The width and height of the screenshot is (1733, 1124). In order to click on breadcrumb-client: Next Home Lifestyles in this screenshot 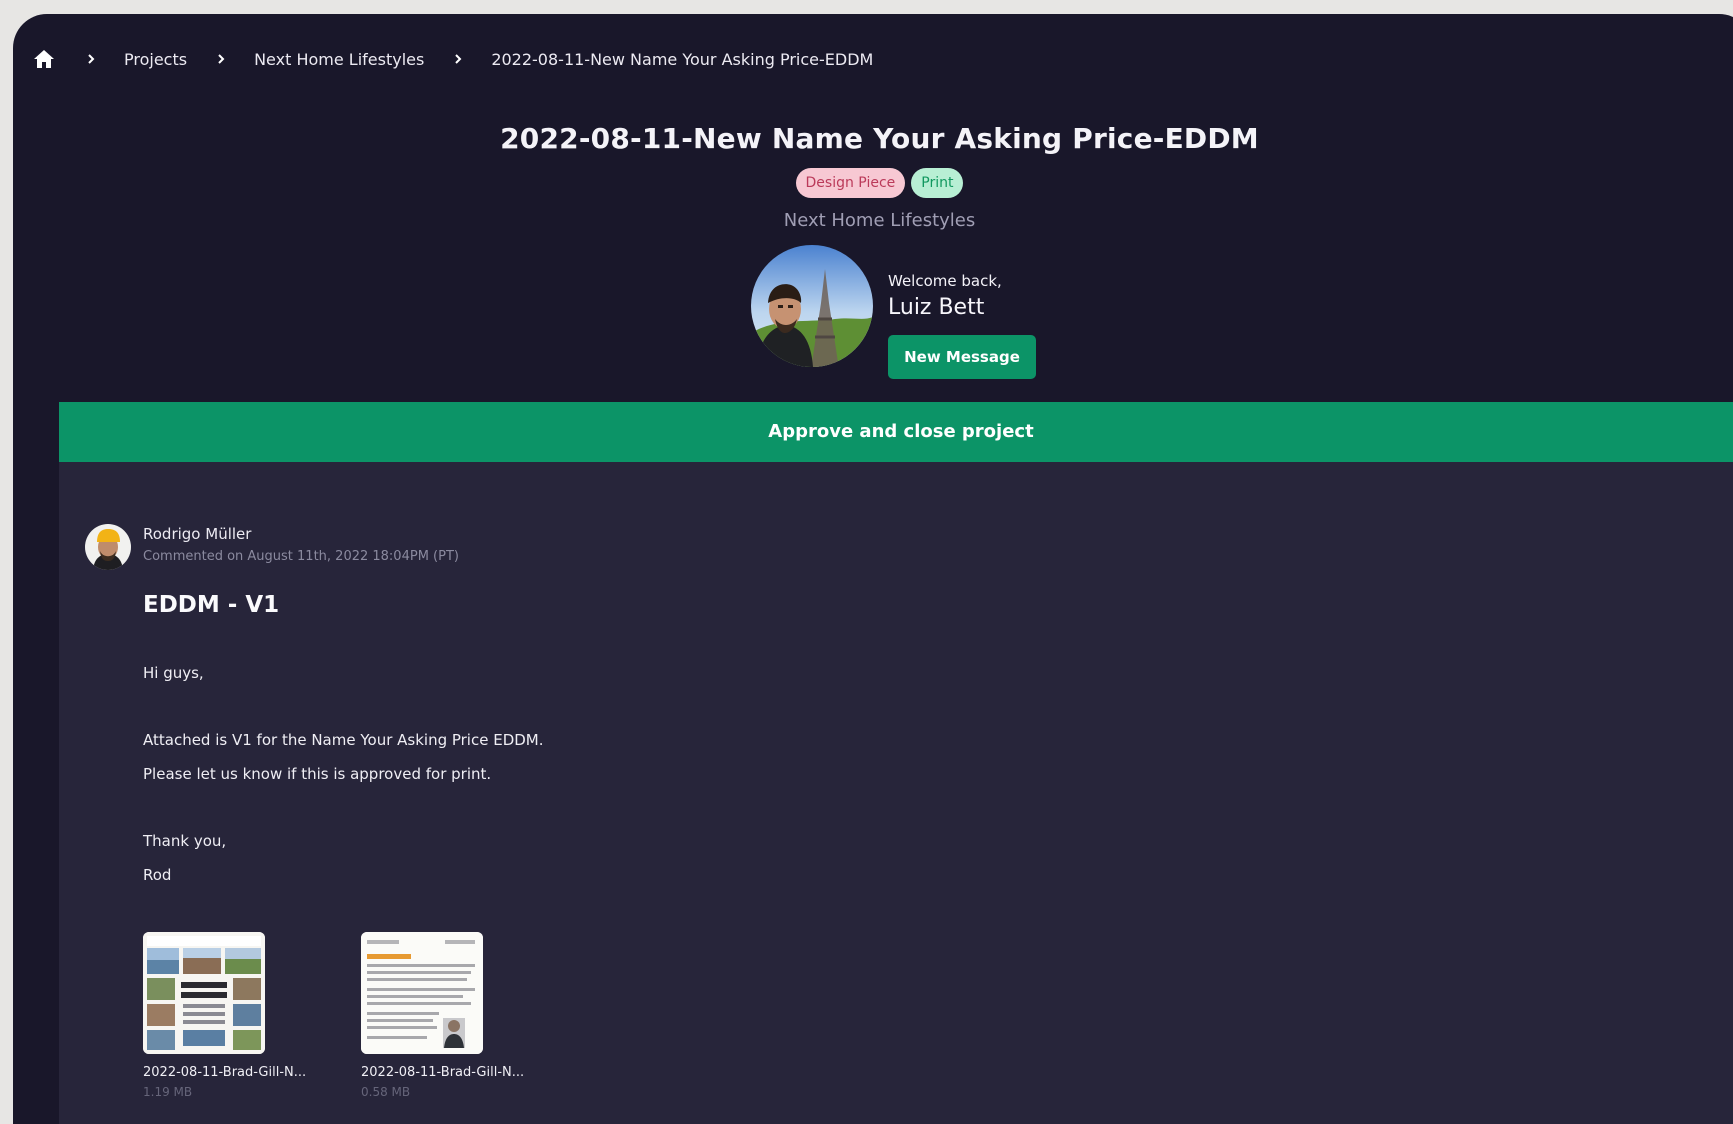, I will do `click(339, 59)`.